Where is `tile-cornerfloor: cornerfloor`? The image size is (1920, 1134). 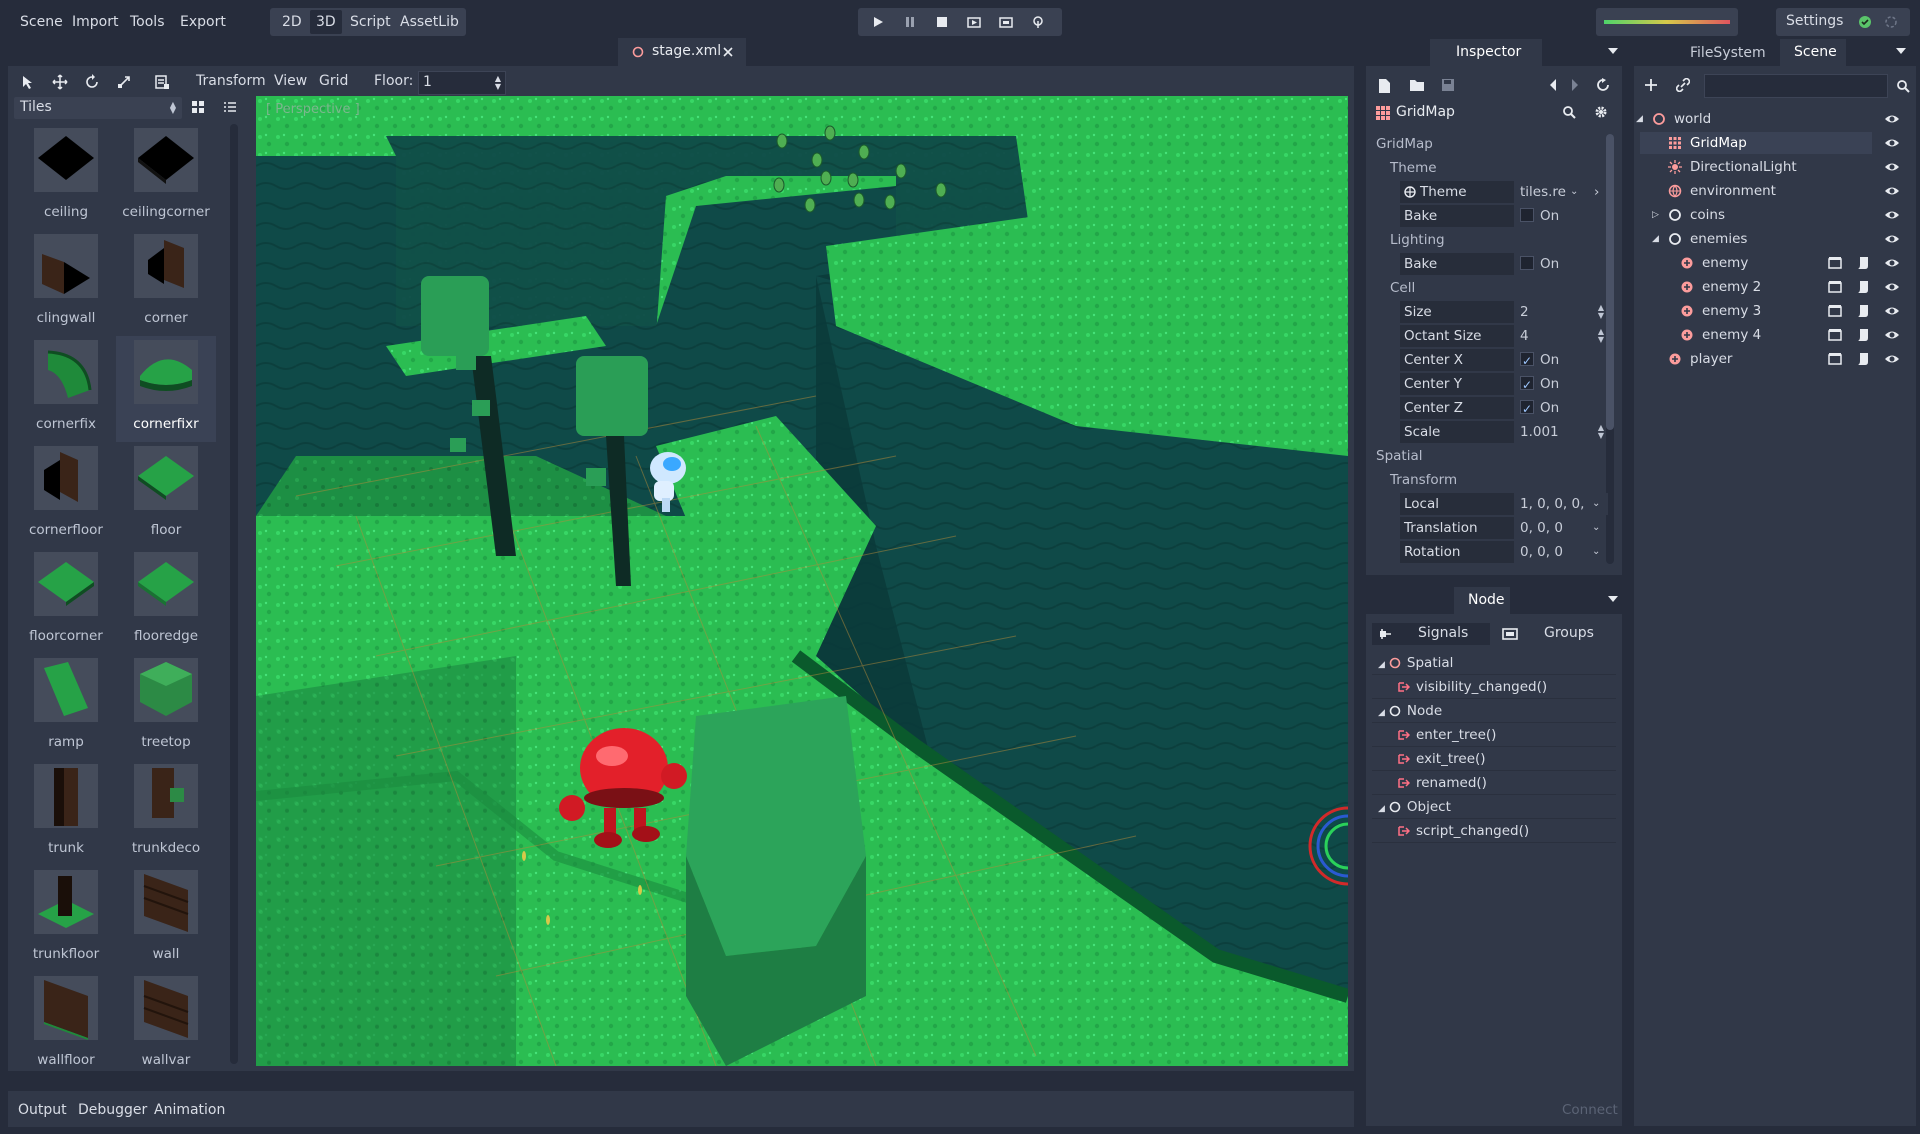 tile-cornerfloor: cornerfloor is located at coordinates (66, 495).